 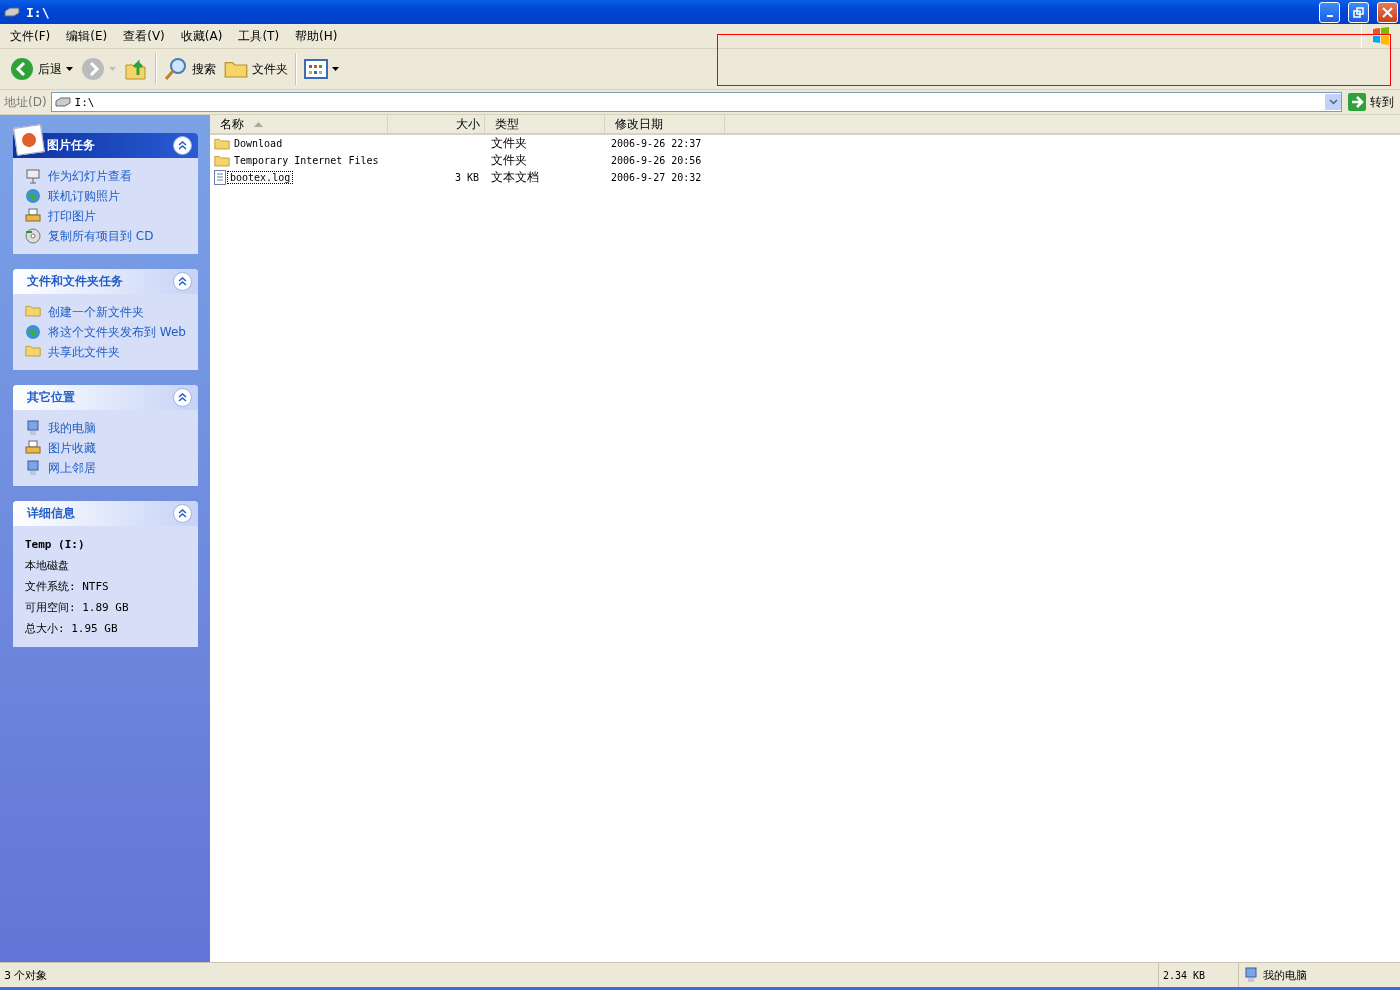 I want to click on menu-item: 文件(F), so click(x=30, y=36).